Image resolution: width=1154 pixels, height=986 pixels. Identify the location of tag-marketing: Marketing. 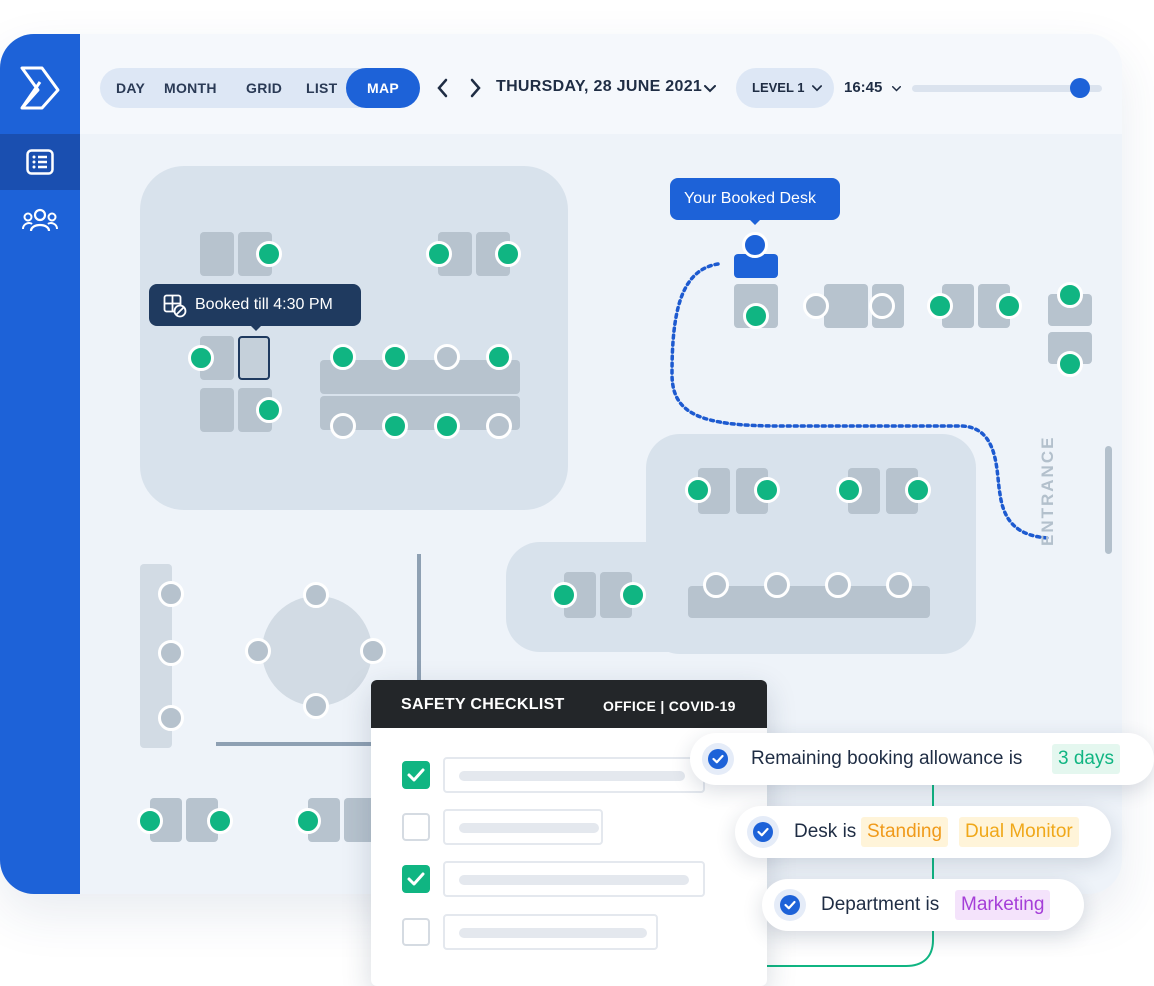
(1003, 905).